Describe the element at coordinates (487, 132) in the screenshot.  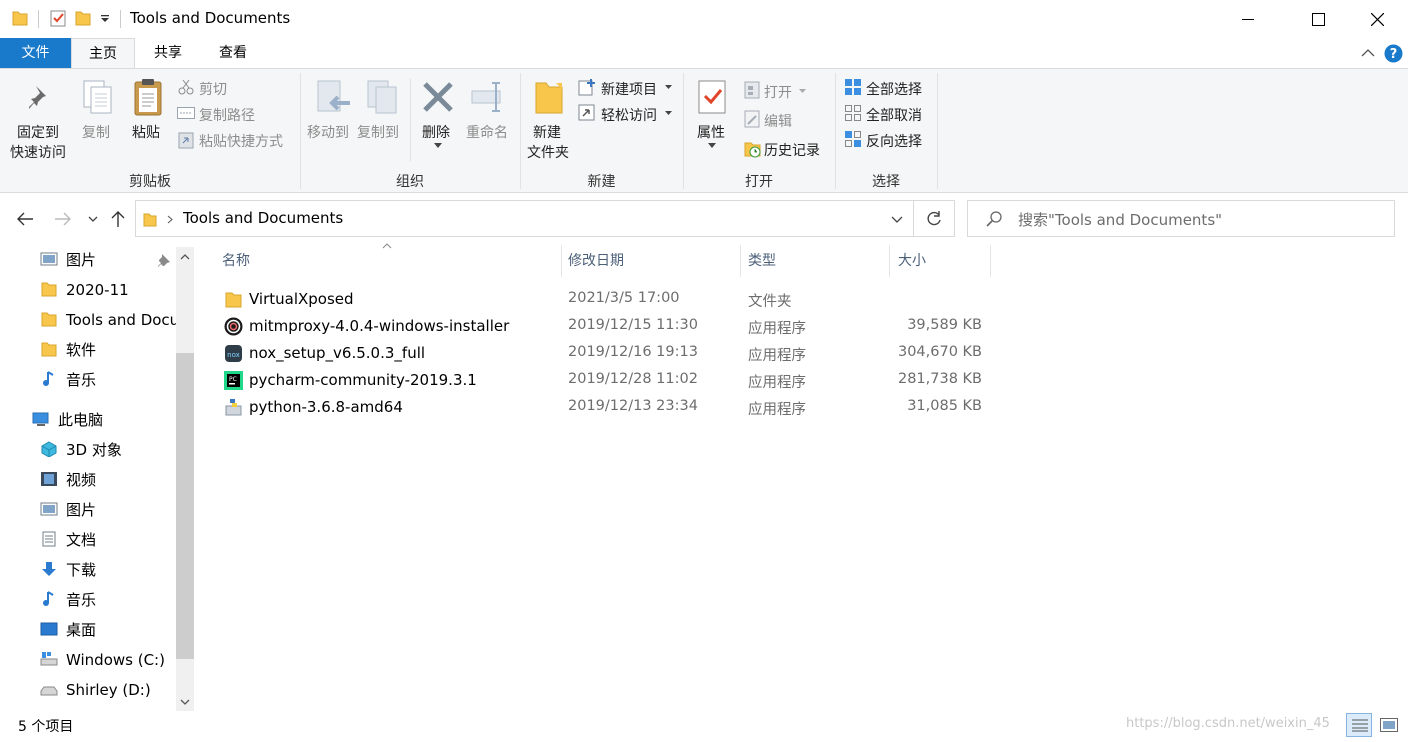
I see `rename-button: 重命名` at that location.